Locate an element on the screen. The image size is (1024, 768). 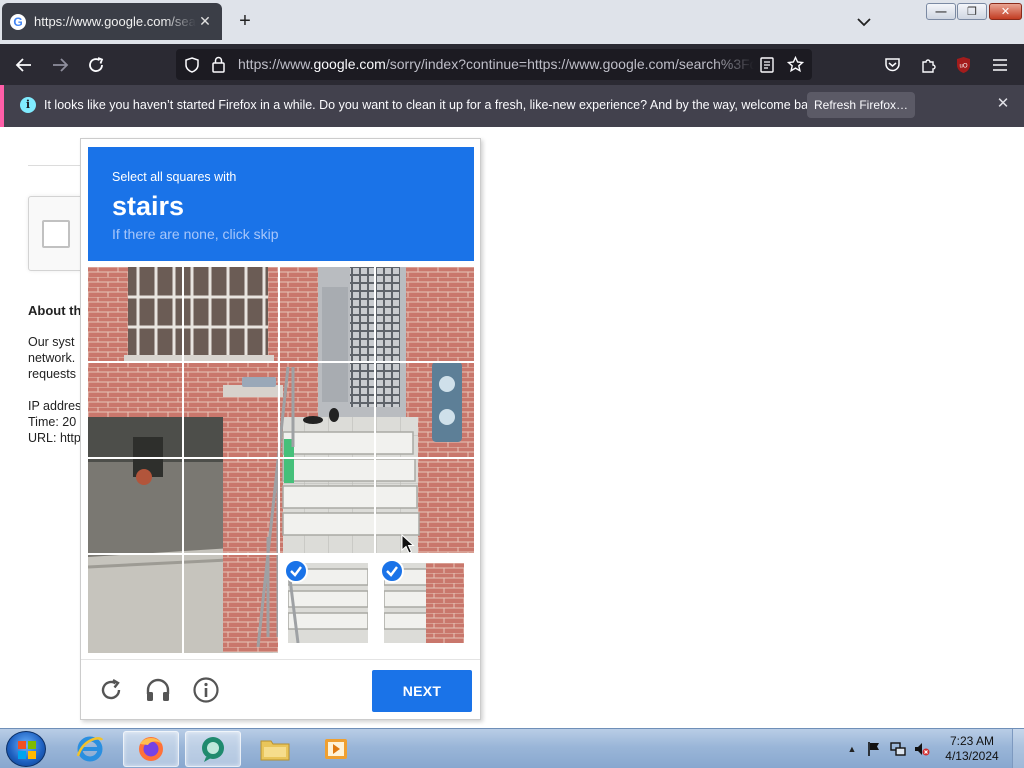
tab-list-chevron-icon is located at coordinates (864, 22).